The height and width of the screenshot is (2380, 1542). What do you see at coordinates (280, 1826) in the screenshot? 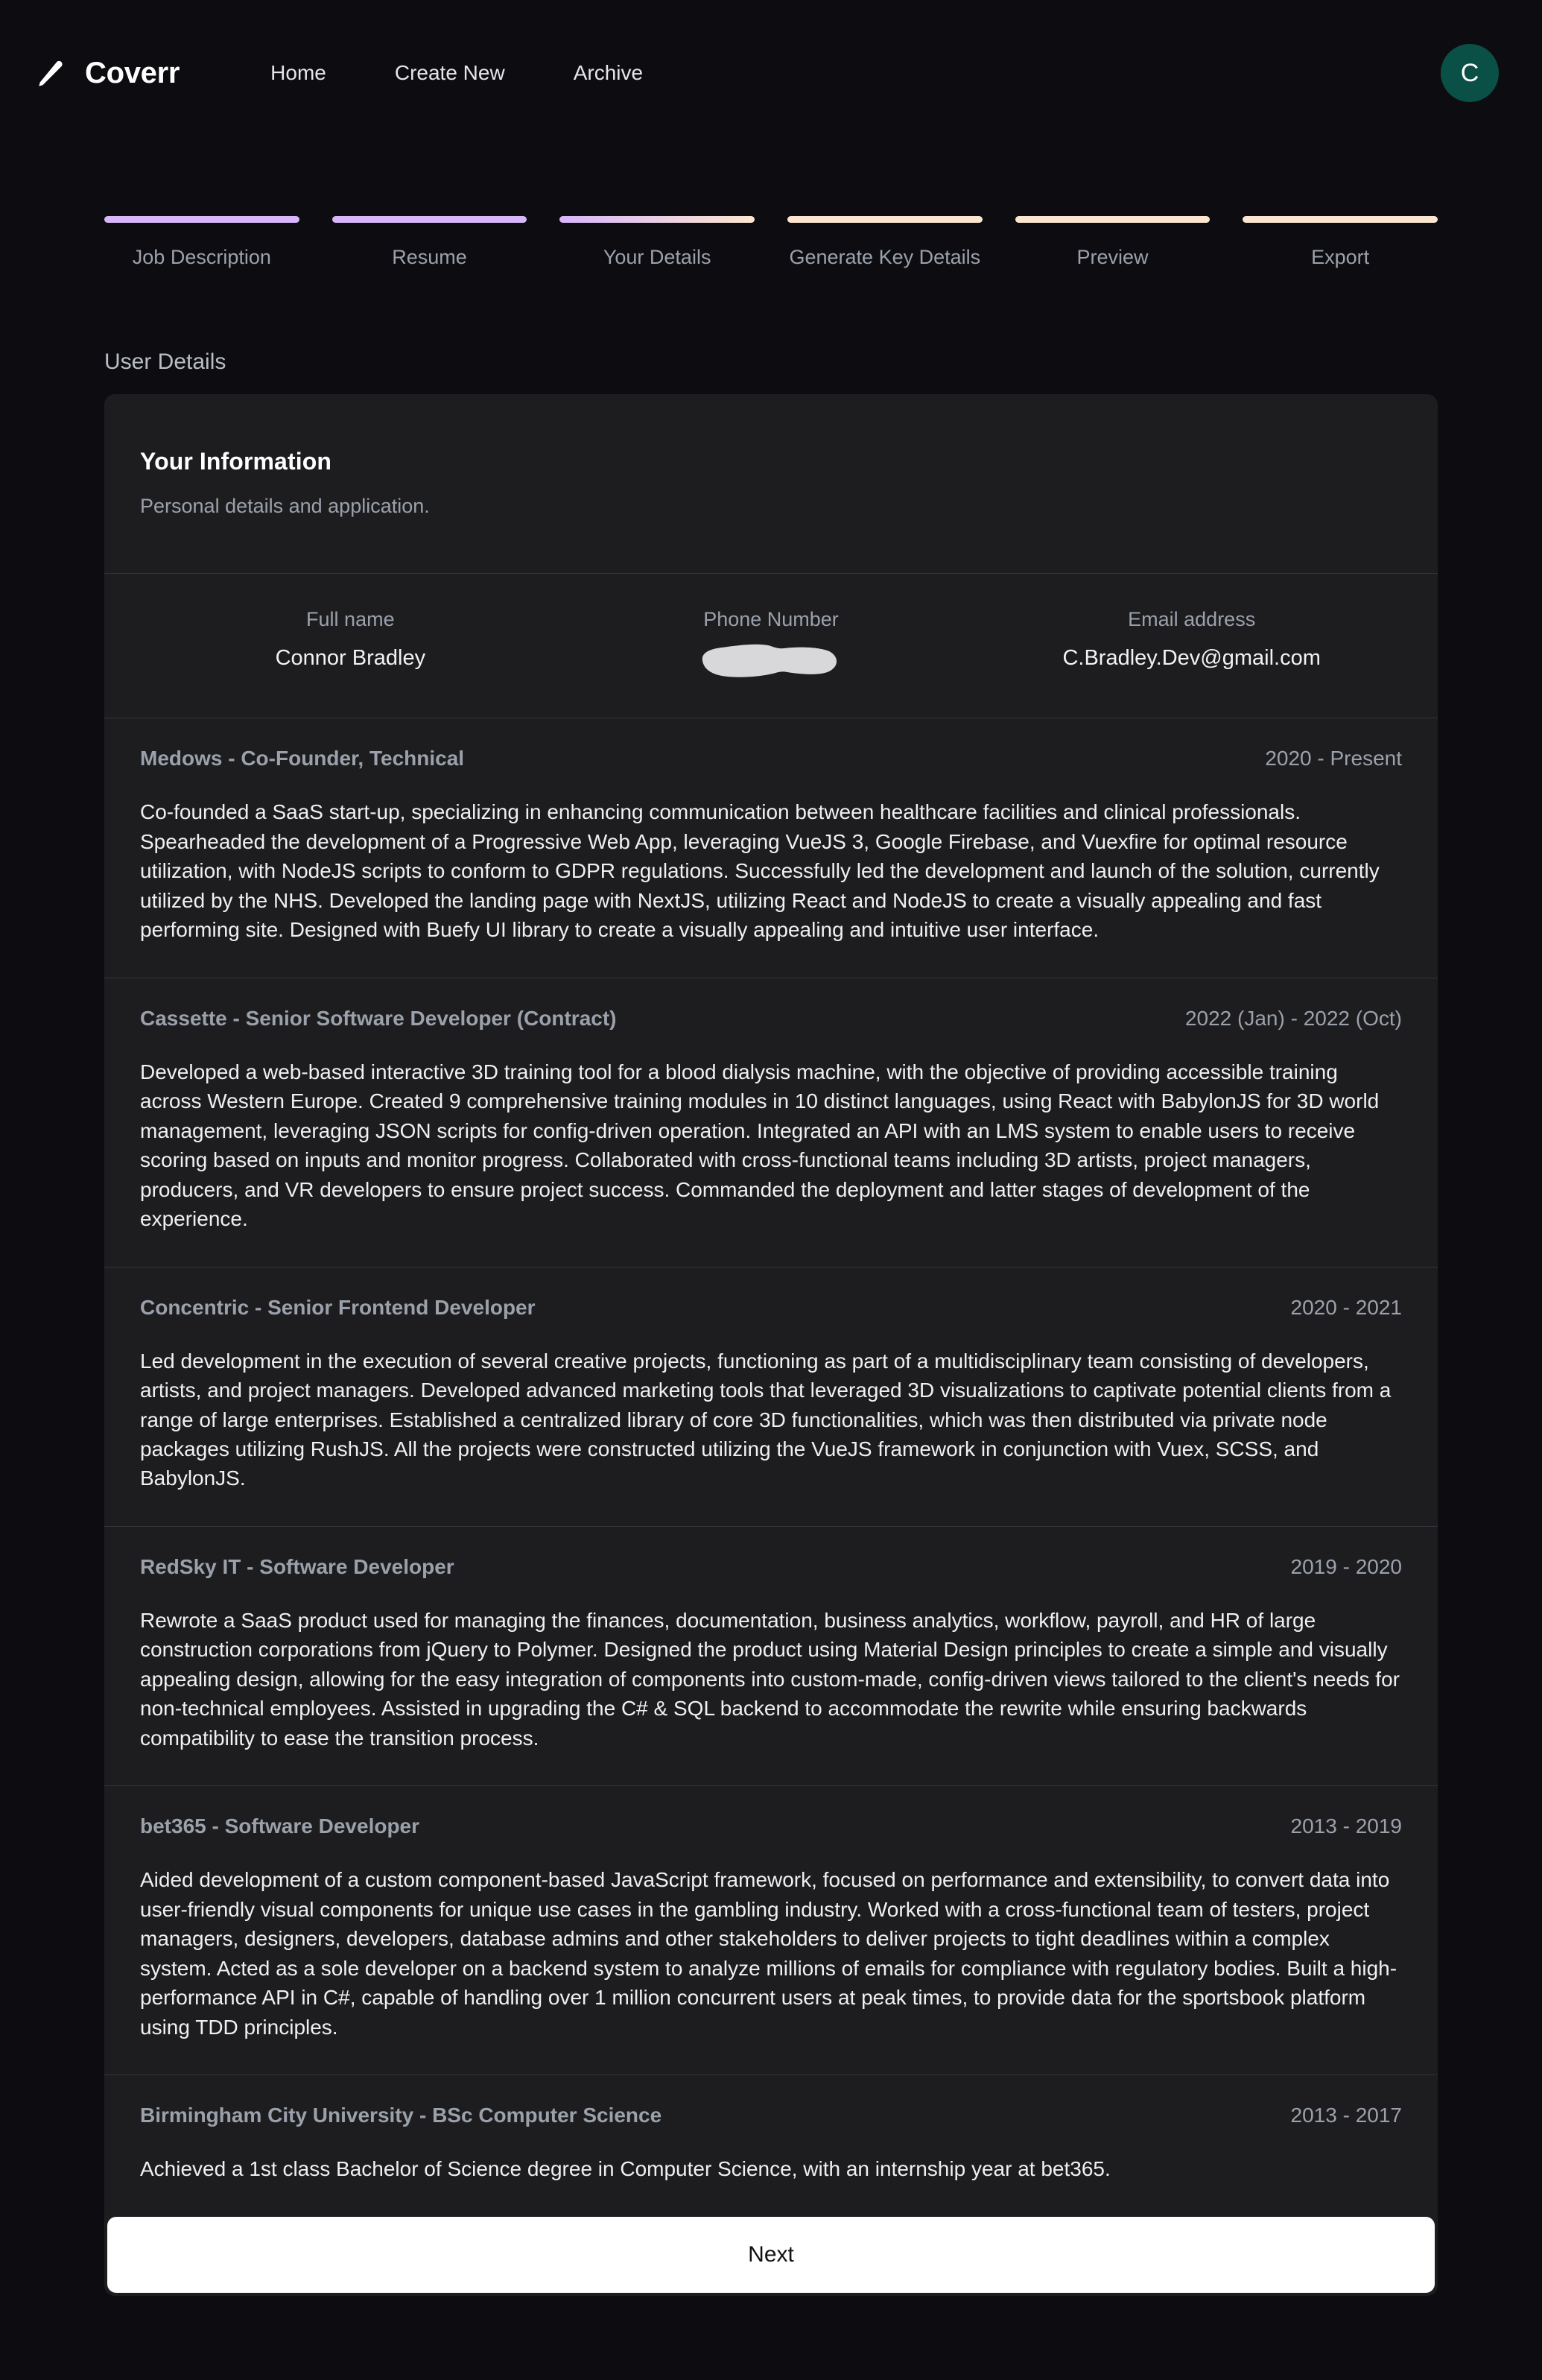
I see `experience-title: bet365 - Software Developer` at bounding box center [280, 1826].